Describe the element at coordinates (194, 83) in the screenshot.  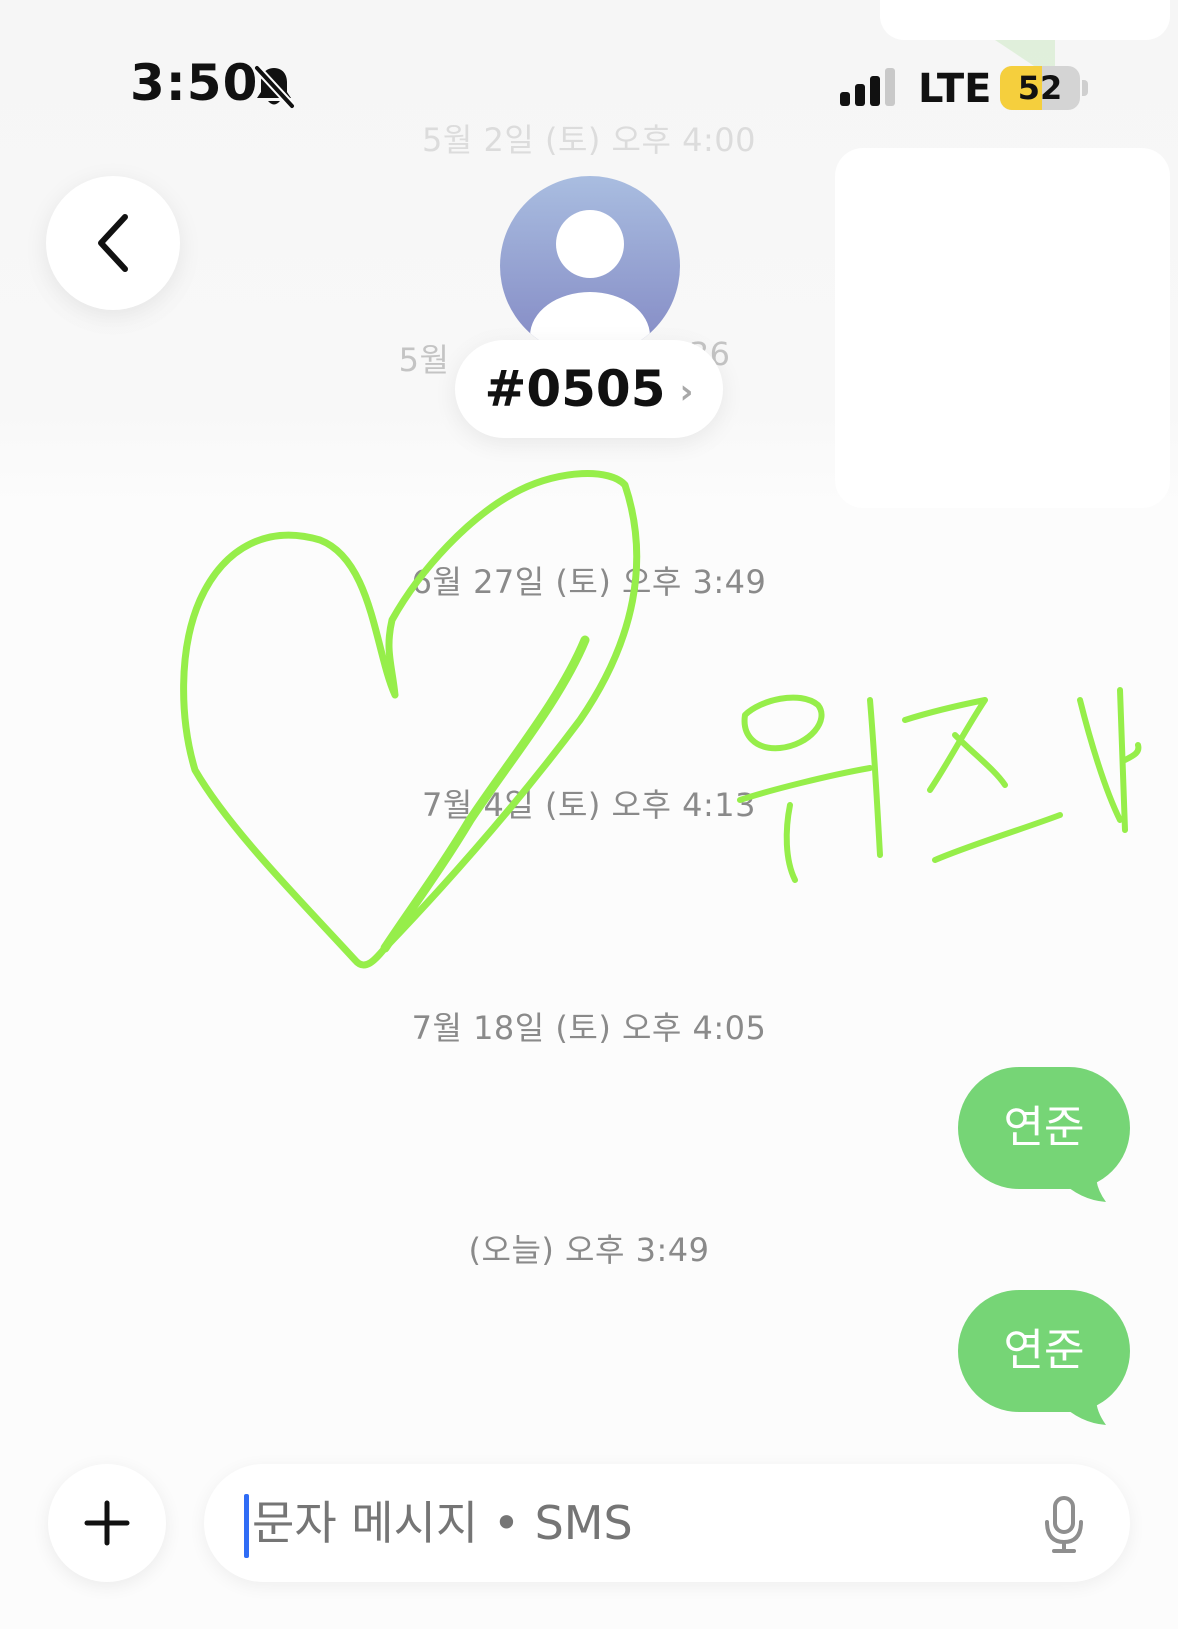
I see `status-time: 3:50` at that location.